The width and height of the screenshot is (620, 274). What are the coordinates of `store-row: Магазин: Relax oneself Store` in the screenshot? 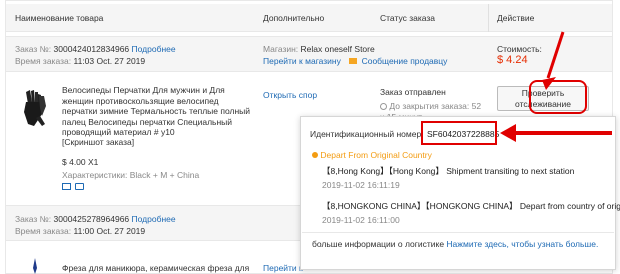 It's located at (319, 49).